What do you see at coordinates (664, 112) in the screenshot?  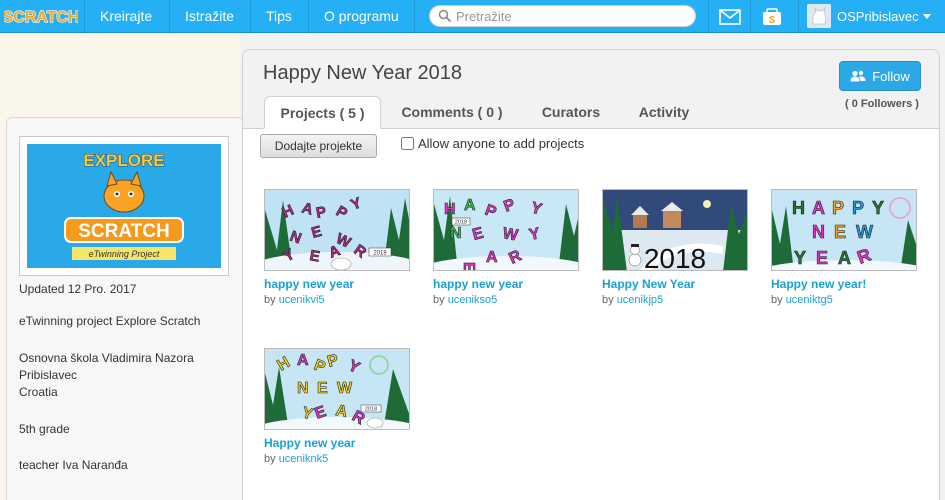 I see `tab-activity: Activity` at bounding box center [664, 112].